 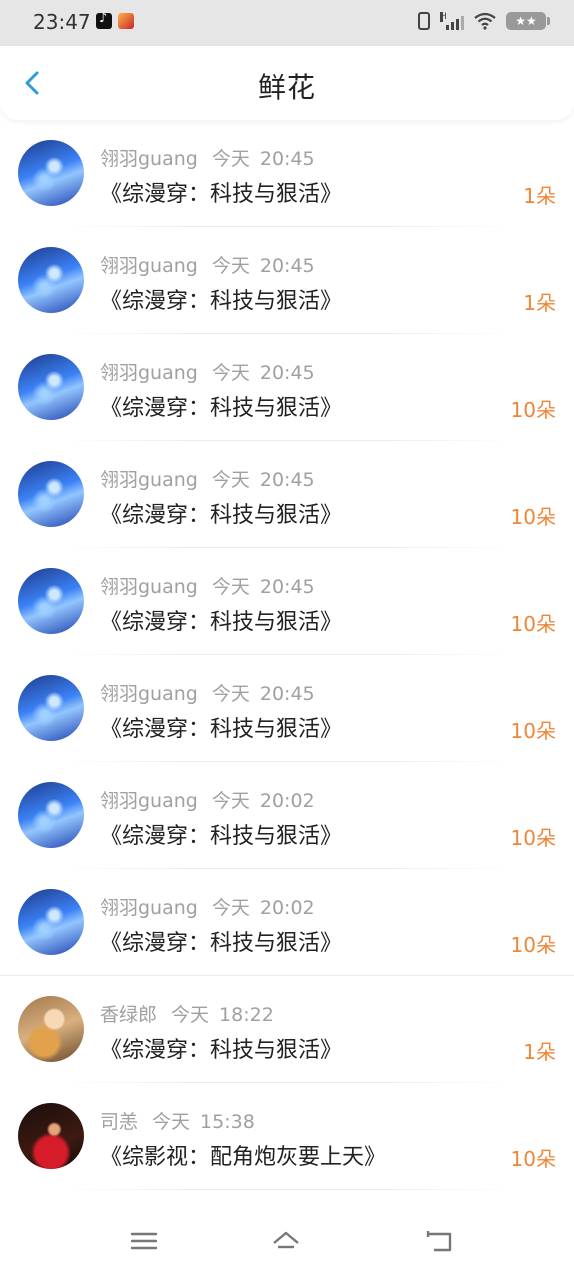 I want to click on status-bar: 23:47 H ★★, so click(x=287, y=23).